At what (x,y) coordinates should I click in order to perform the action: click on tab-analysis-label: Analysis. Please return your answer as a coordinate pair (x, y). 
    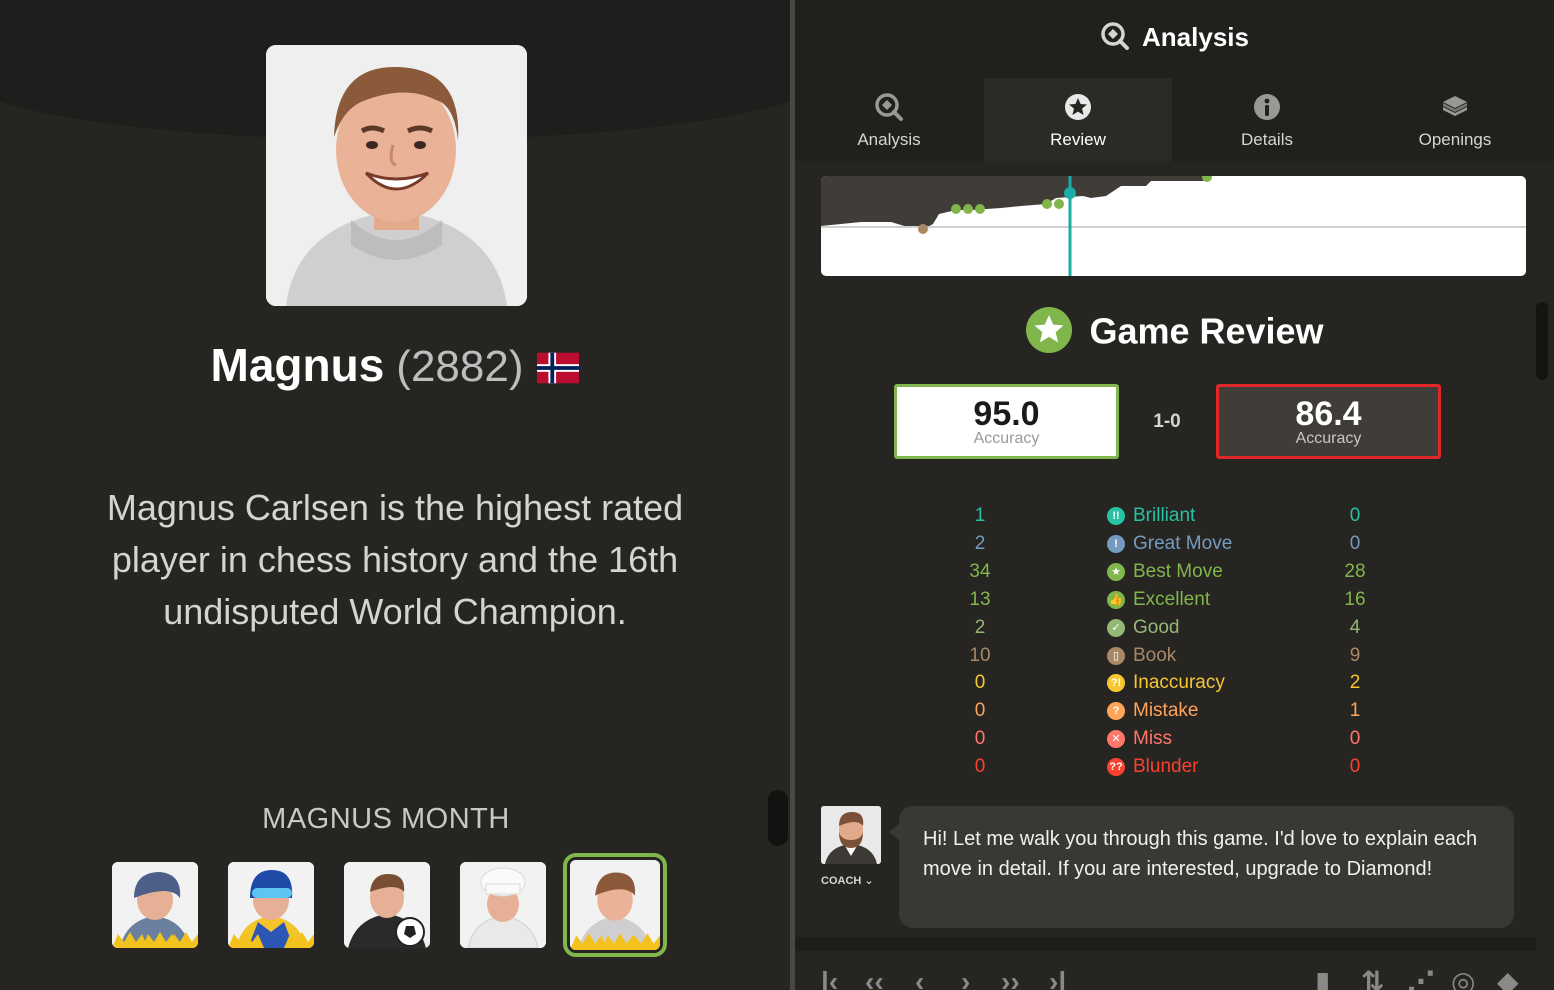
    Looking at the image, I should click on (889, 139).